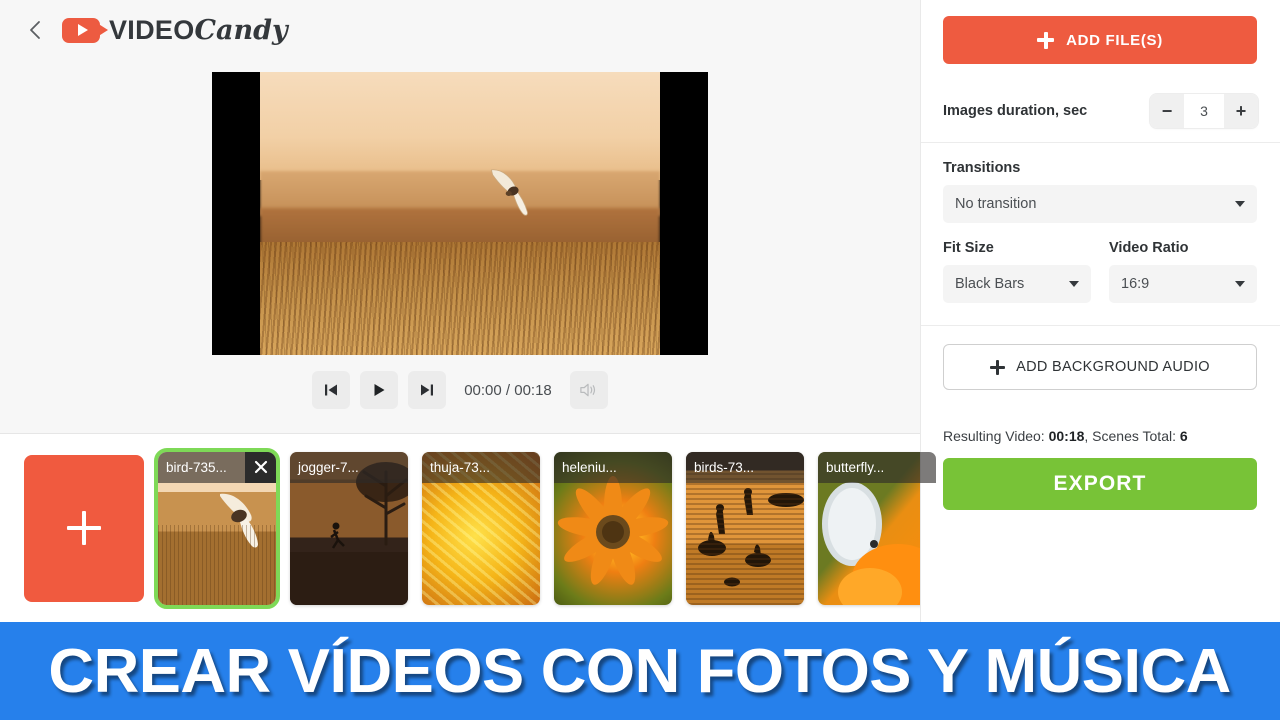 This screenshot has height=720, width=1280. I want to click on divider, so click(1100, 325).